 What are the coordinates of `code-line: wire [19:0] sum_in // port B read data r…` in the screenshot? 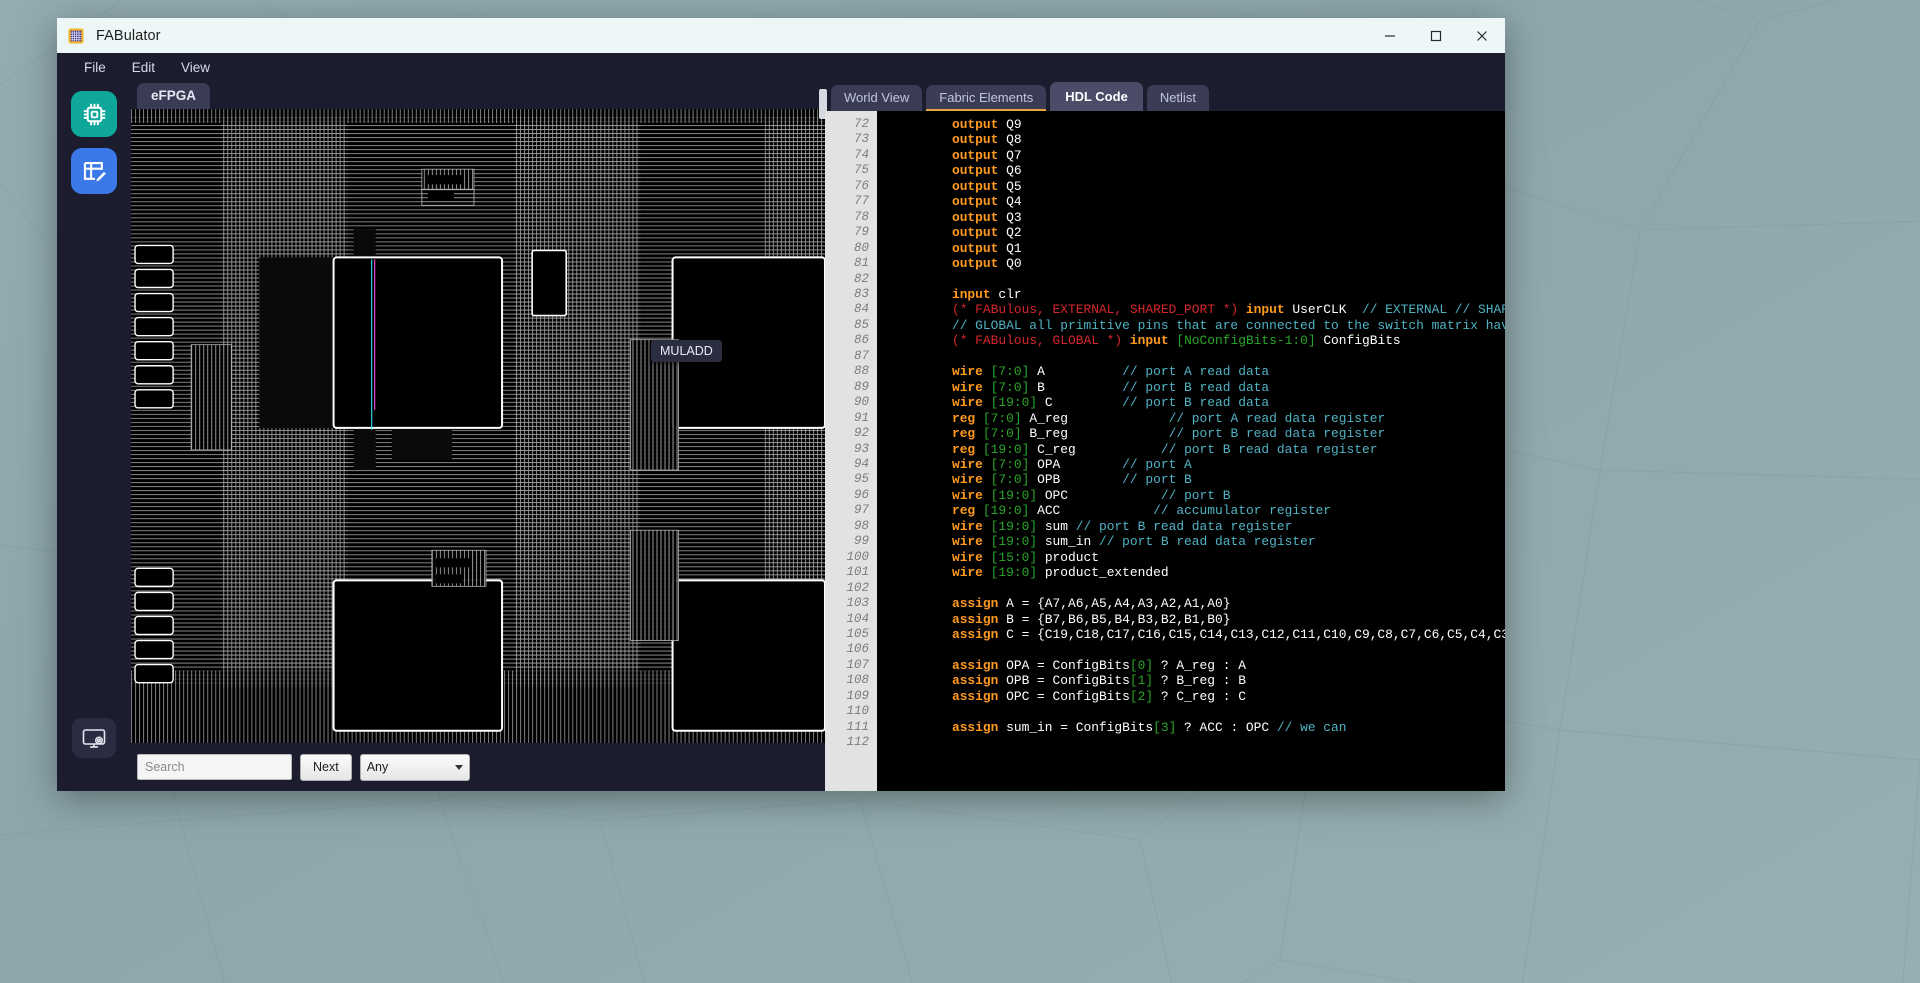 It's located at (1213, 541).